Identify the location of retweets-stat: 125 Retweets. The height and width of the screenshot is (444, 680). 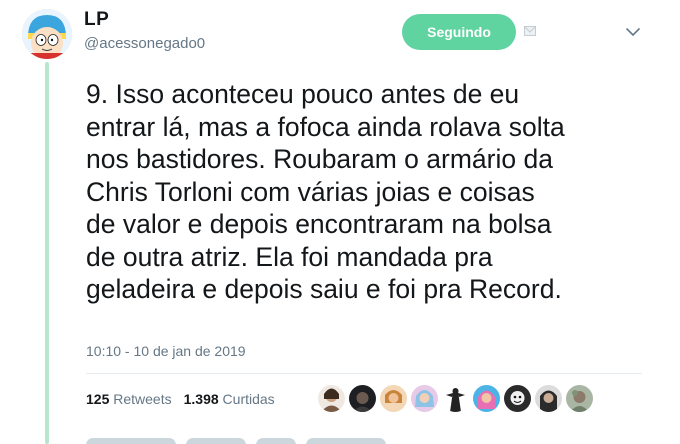
(129, 399).